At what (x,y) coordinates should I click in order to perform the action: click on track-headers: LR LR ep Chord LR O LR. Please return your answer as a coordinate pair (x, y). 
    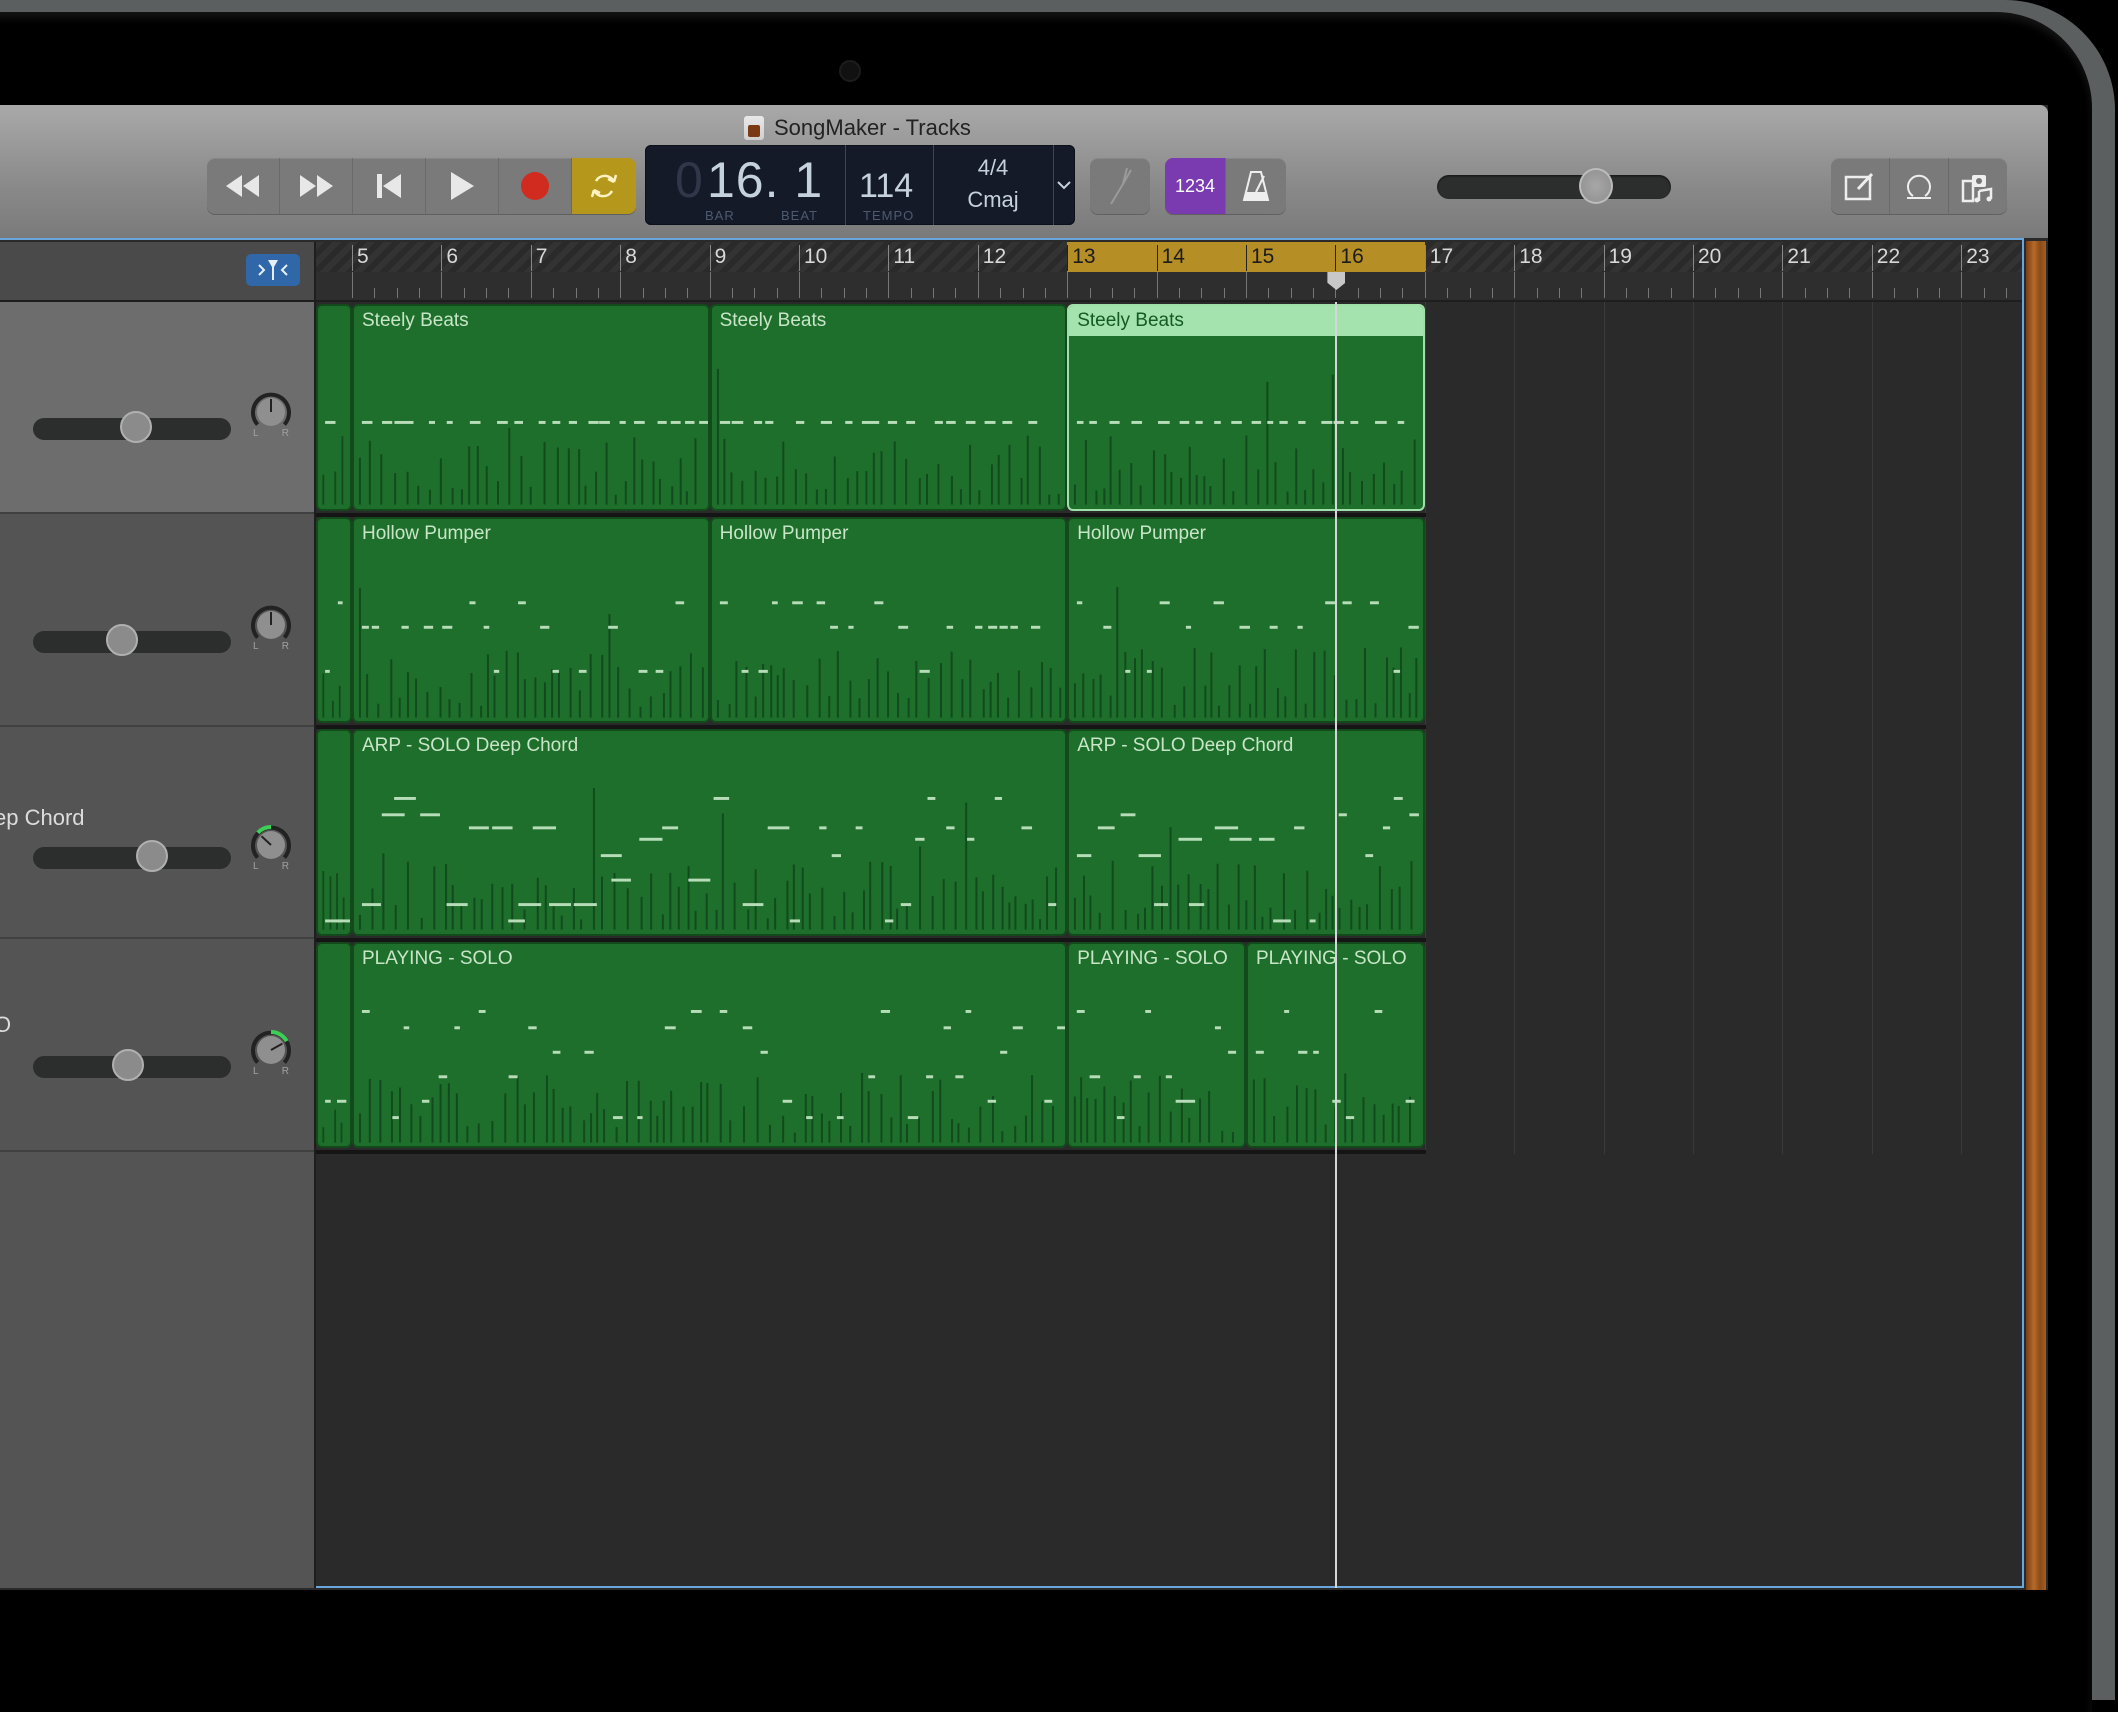
    Looking at the image, I should click on (158, 915).